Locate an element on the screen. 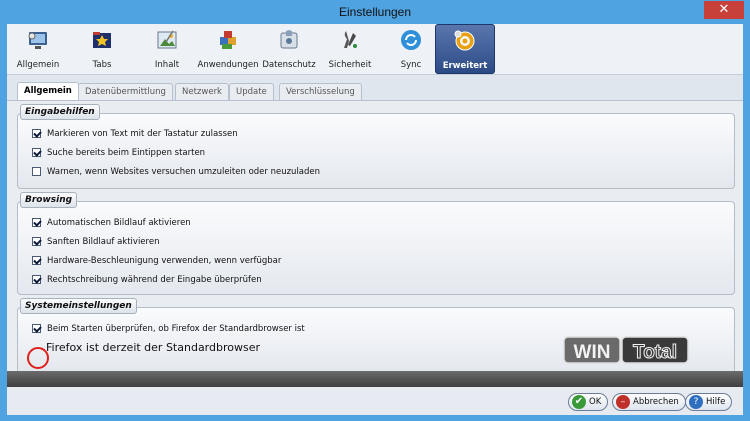 The height and width of the screenshot is (421, 750). help-label: Hilfe is located at coordinates (716, 402).